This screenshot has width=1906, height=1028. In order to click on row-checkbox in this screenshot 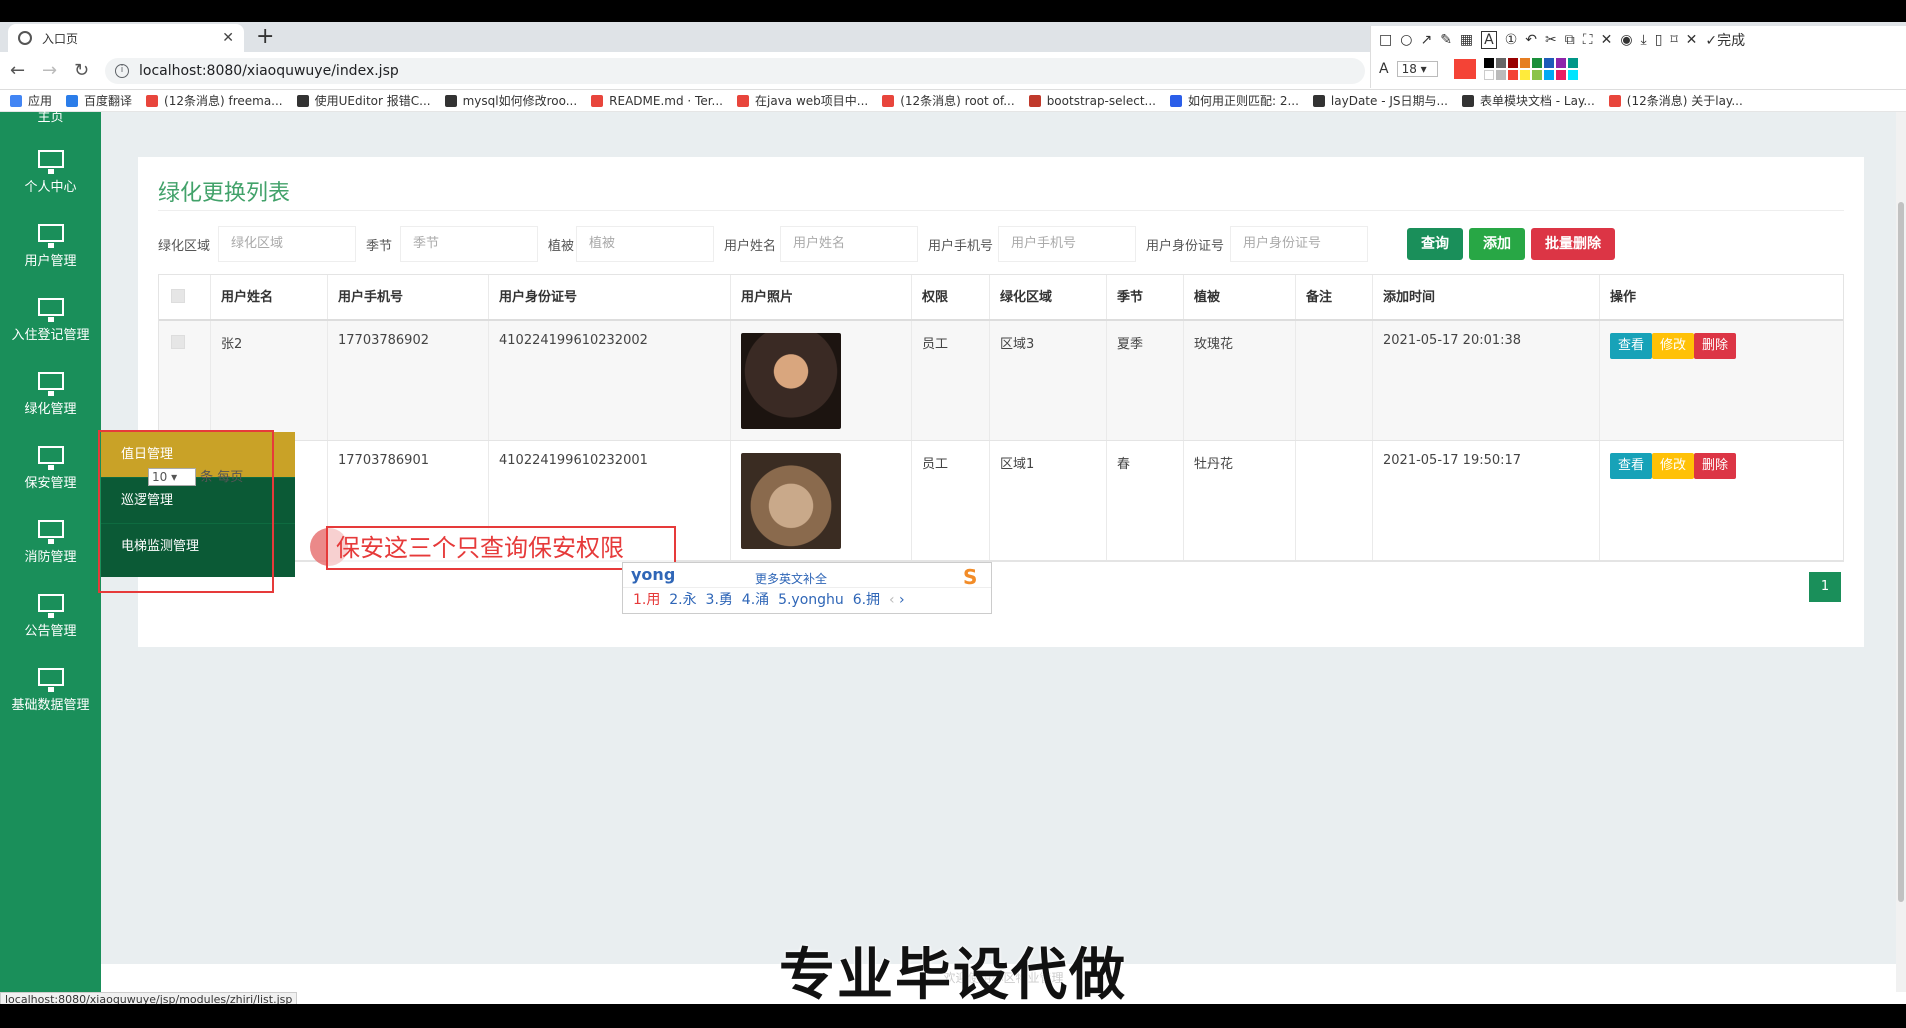, I will do `click(178, 342)`.